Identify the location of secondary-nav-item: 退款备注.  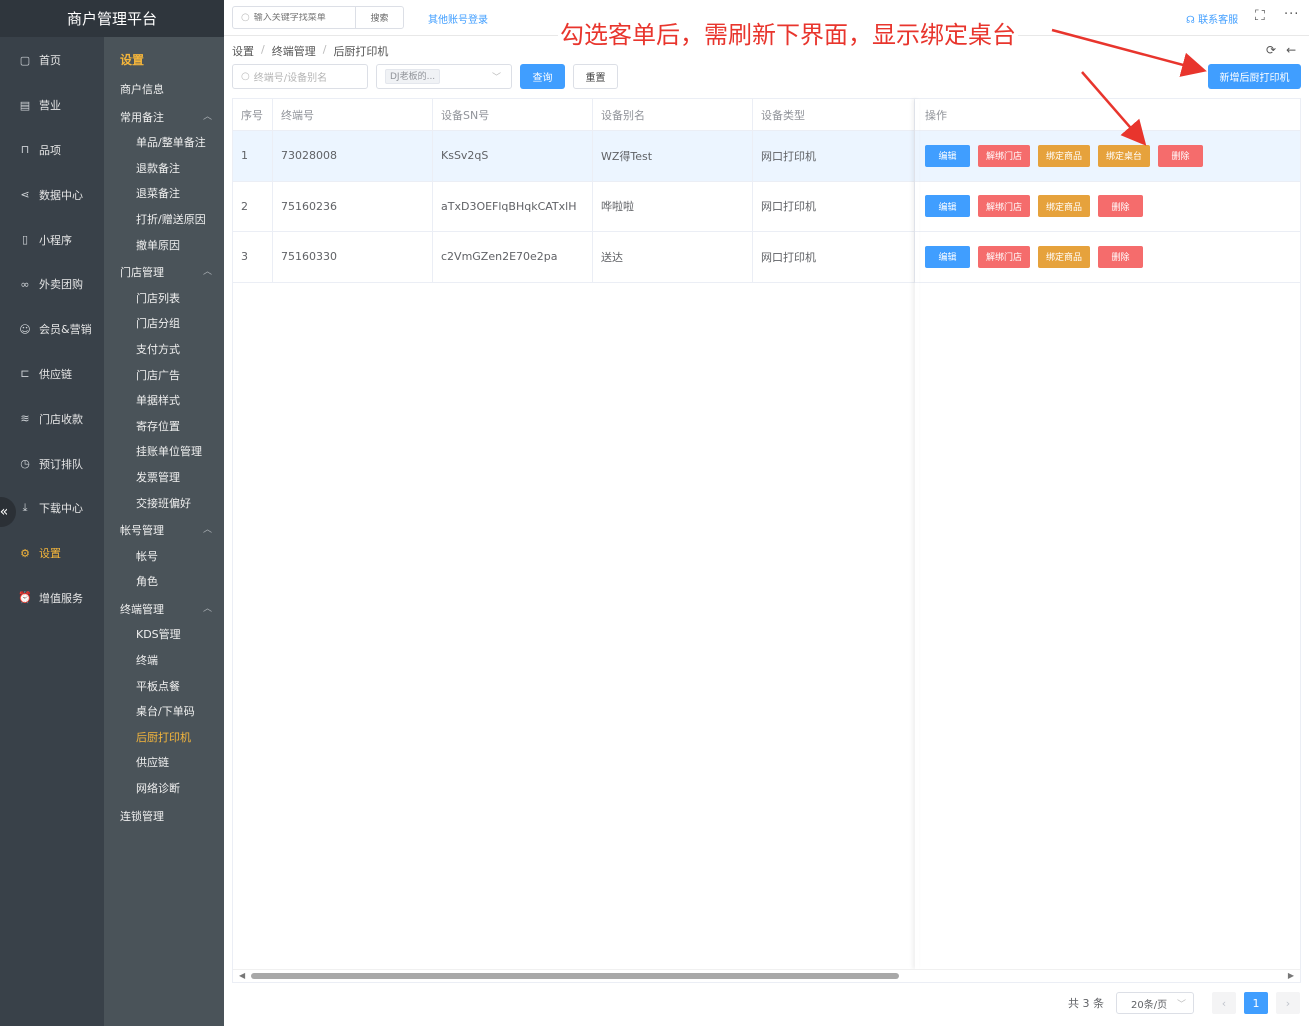
(164, 169).